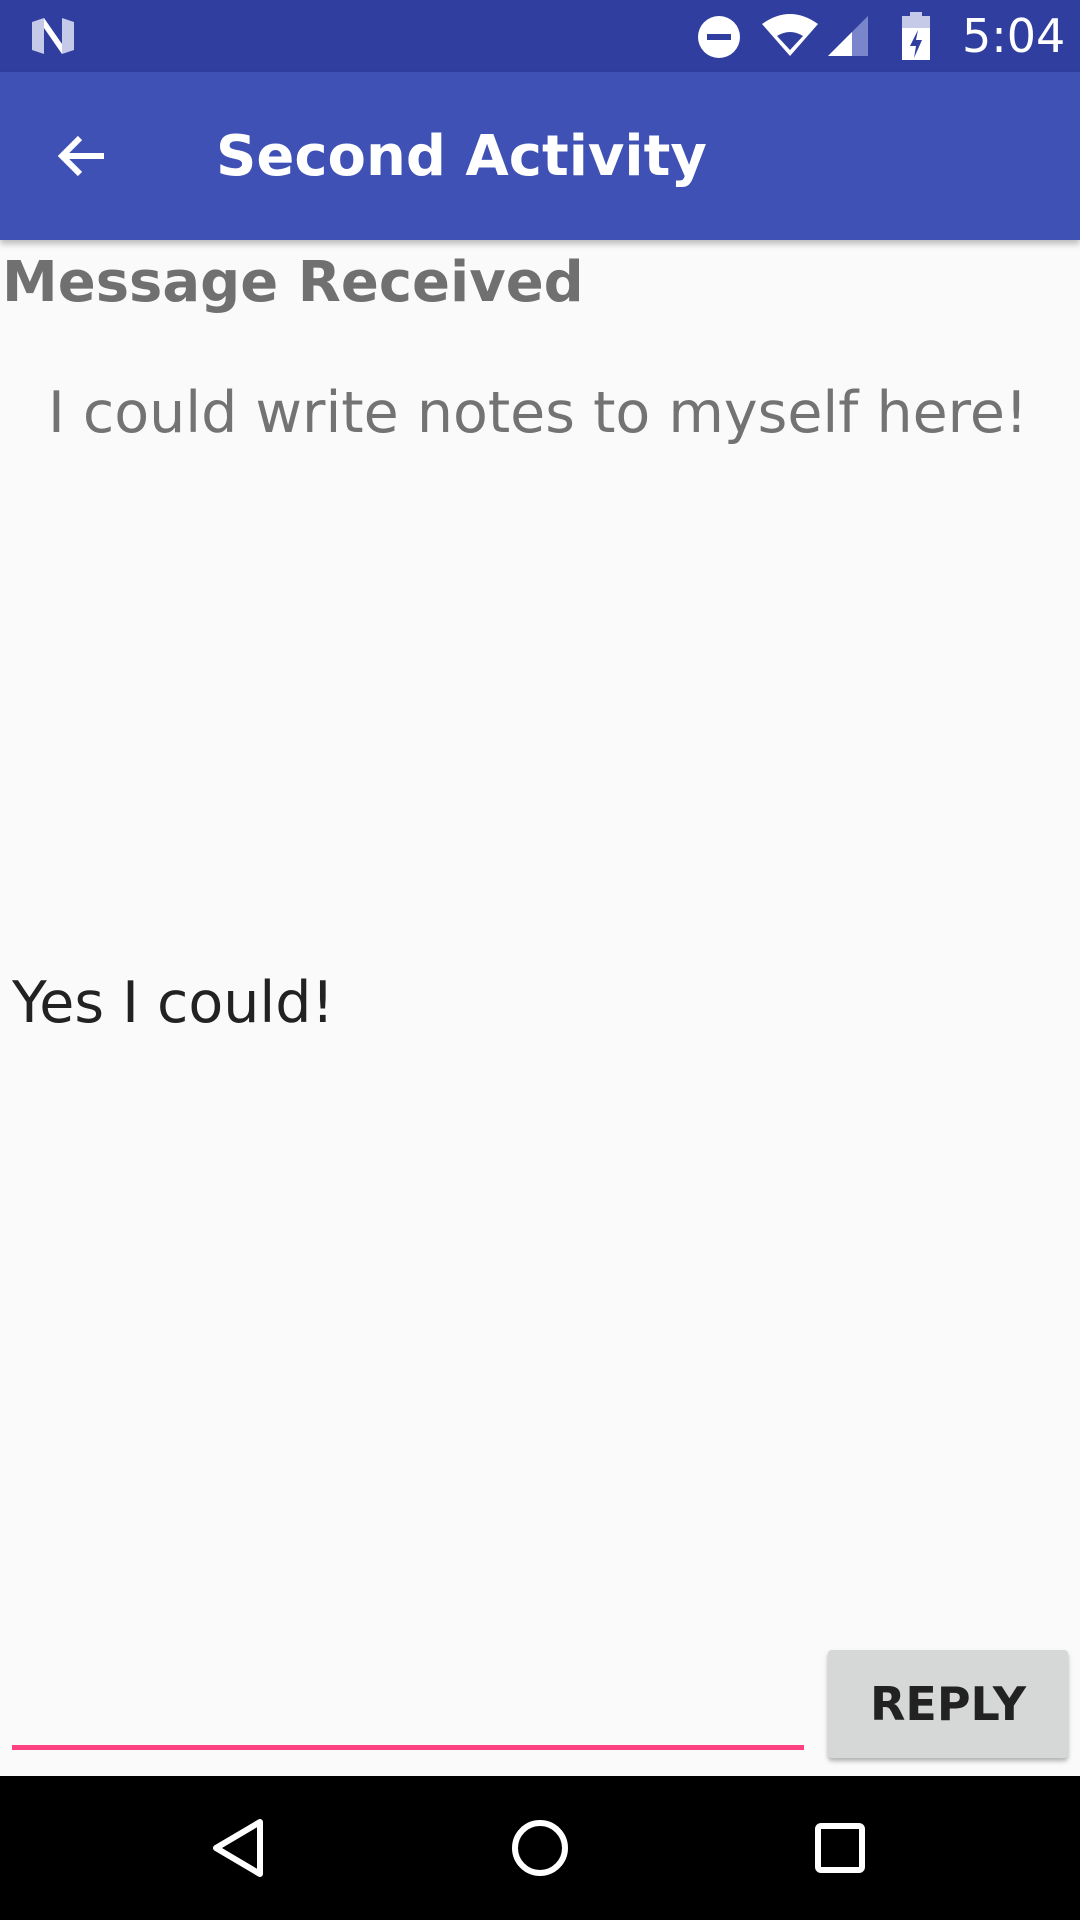  What do you see at coordinates (840, 1848) in the screenshot?
I see `nav-recents-icon` at bounding box center [840, 1848].